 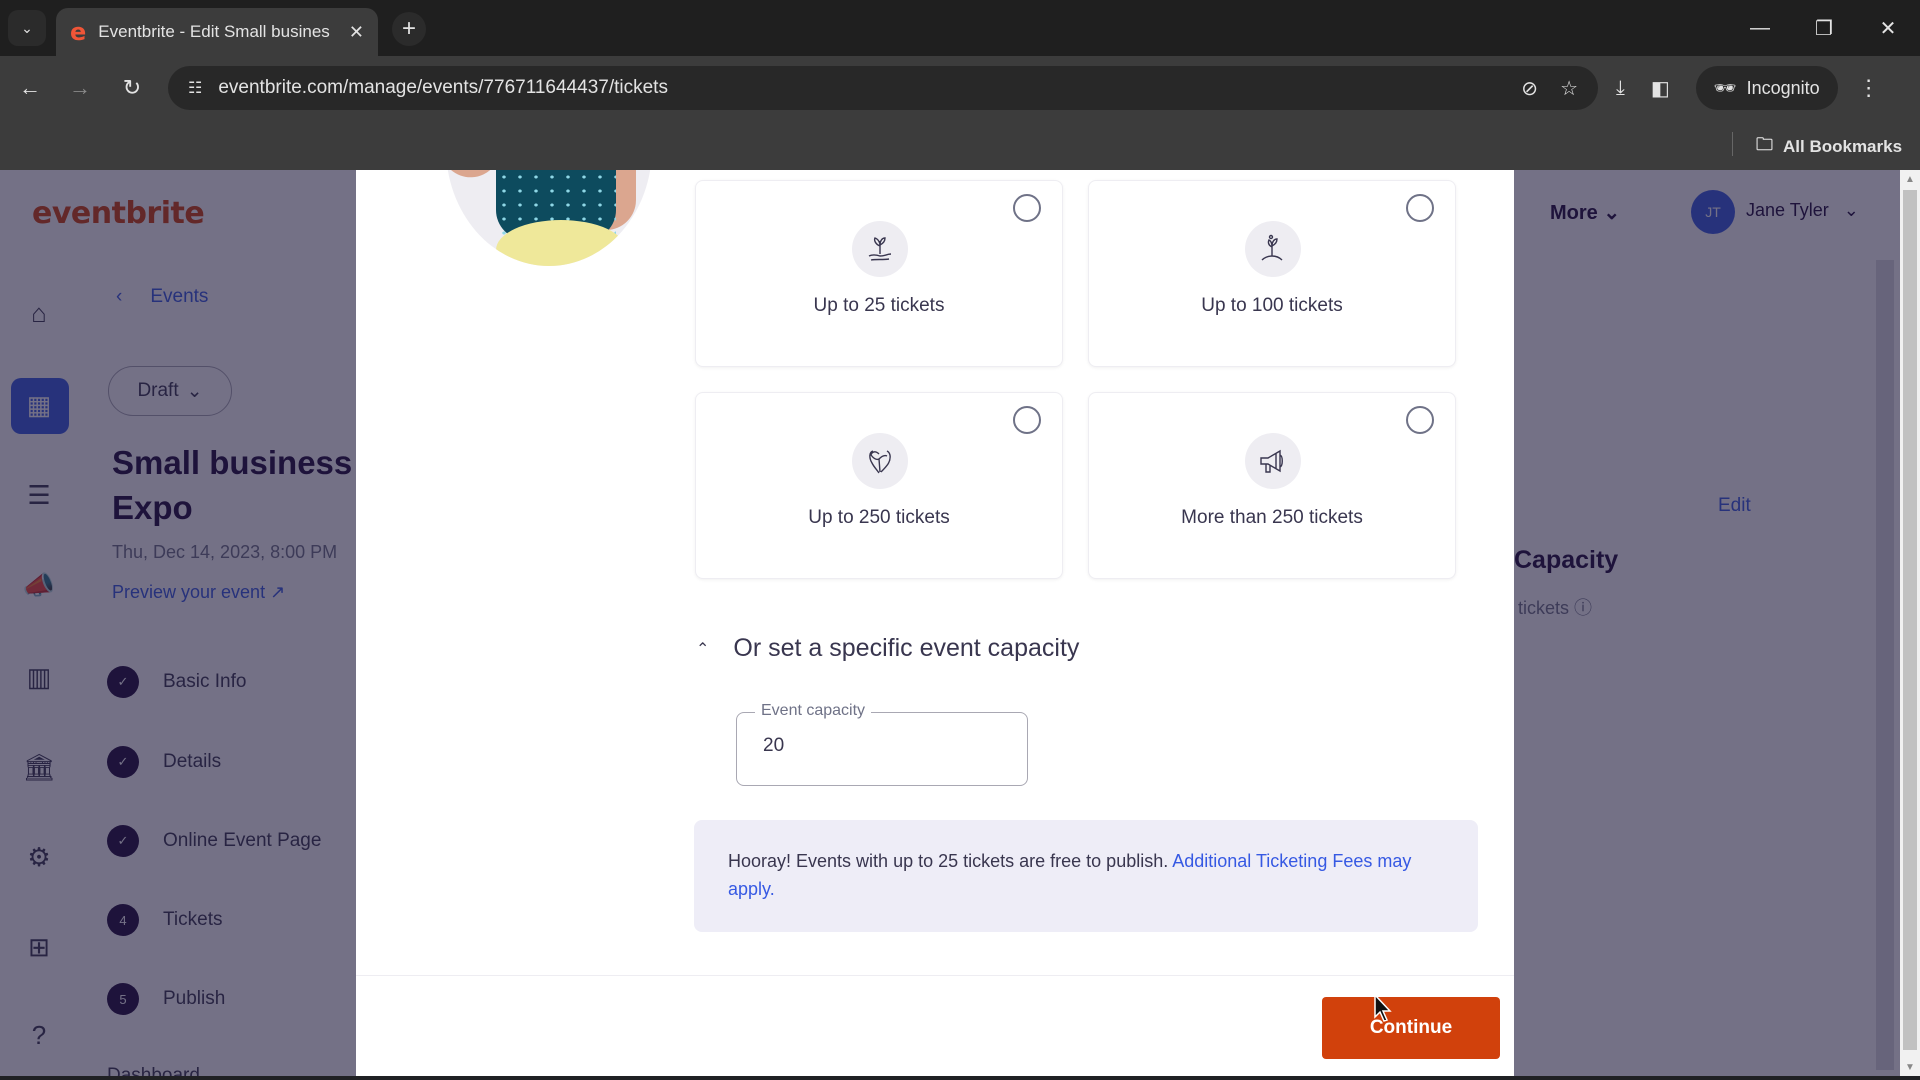 I want to click on modal-footer-divider, so click(x=935, y=975).